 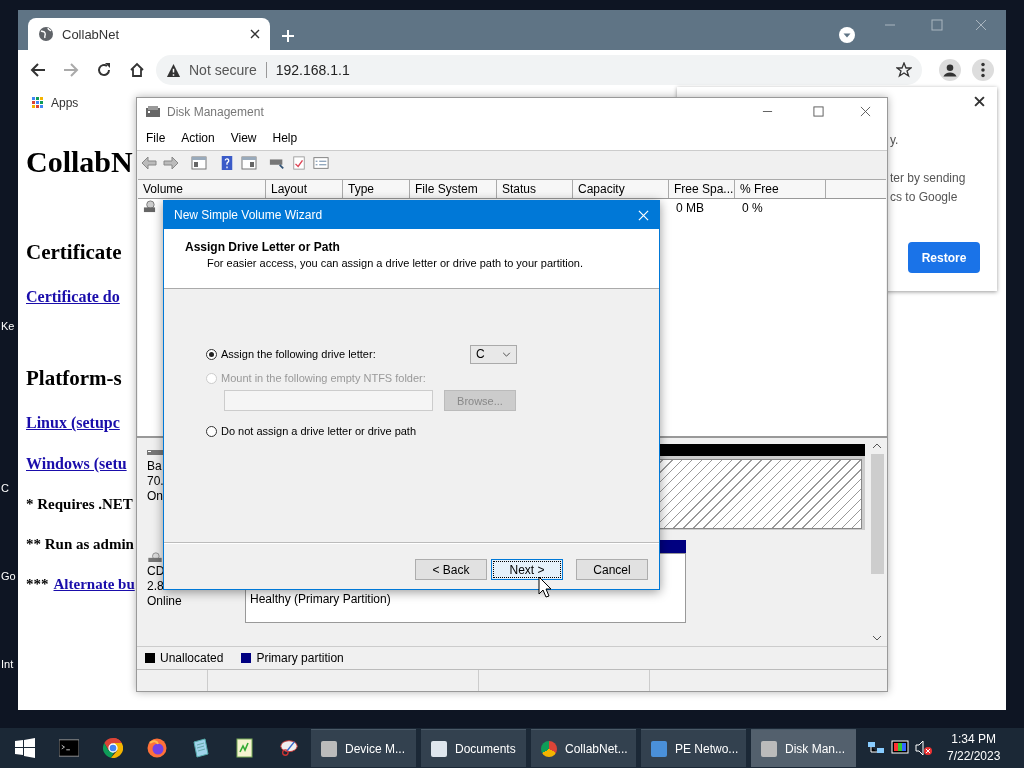 What do you see at coordinates (320, 599) in the screenshot?
I see `partition-status: Healthy (Primary Partition)` at bounding box center [320, 599].